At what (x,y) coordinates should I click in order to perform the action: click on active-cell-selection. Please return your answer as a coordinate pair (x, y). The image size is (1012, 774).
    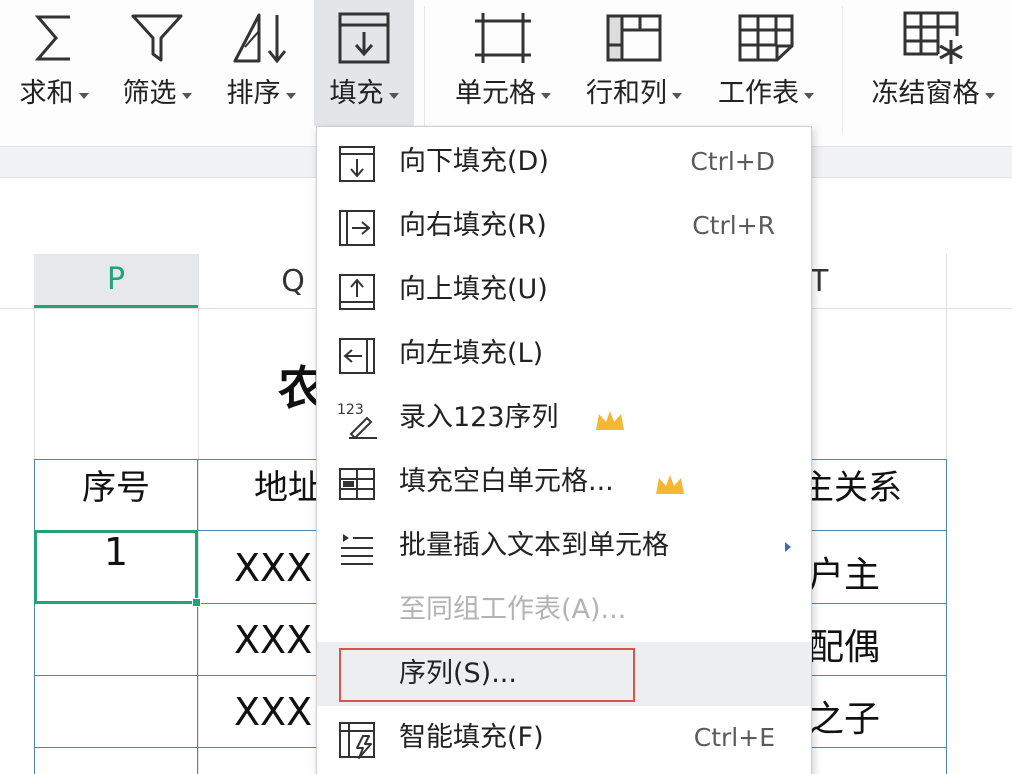
    Looking at the image, I should click on (116, 567).